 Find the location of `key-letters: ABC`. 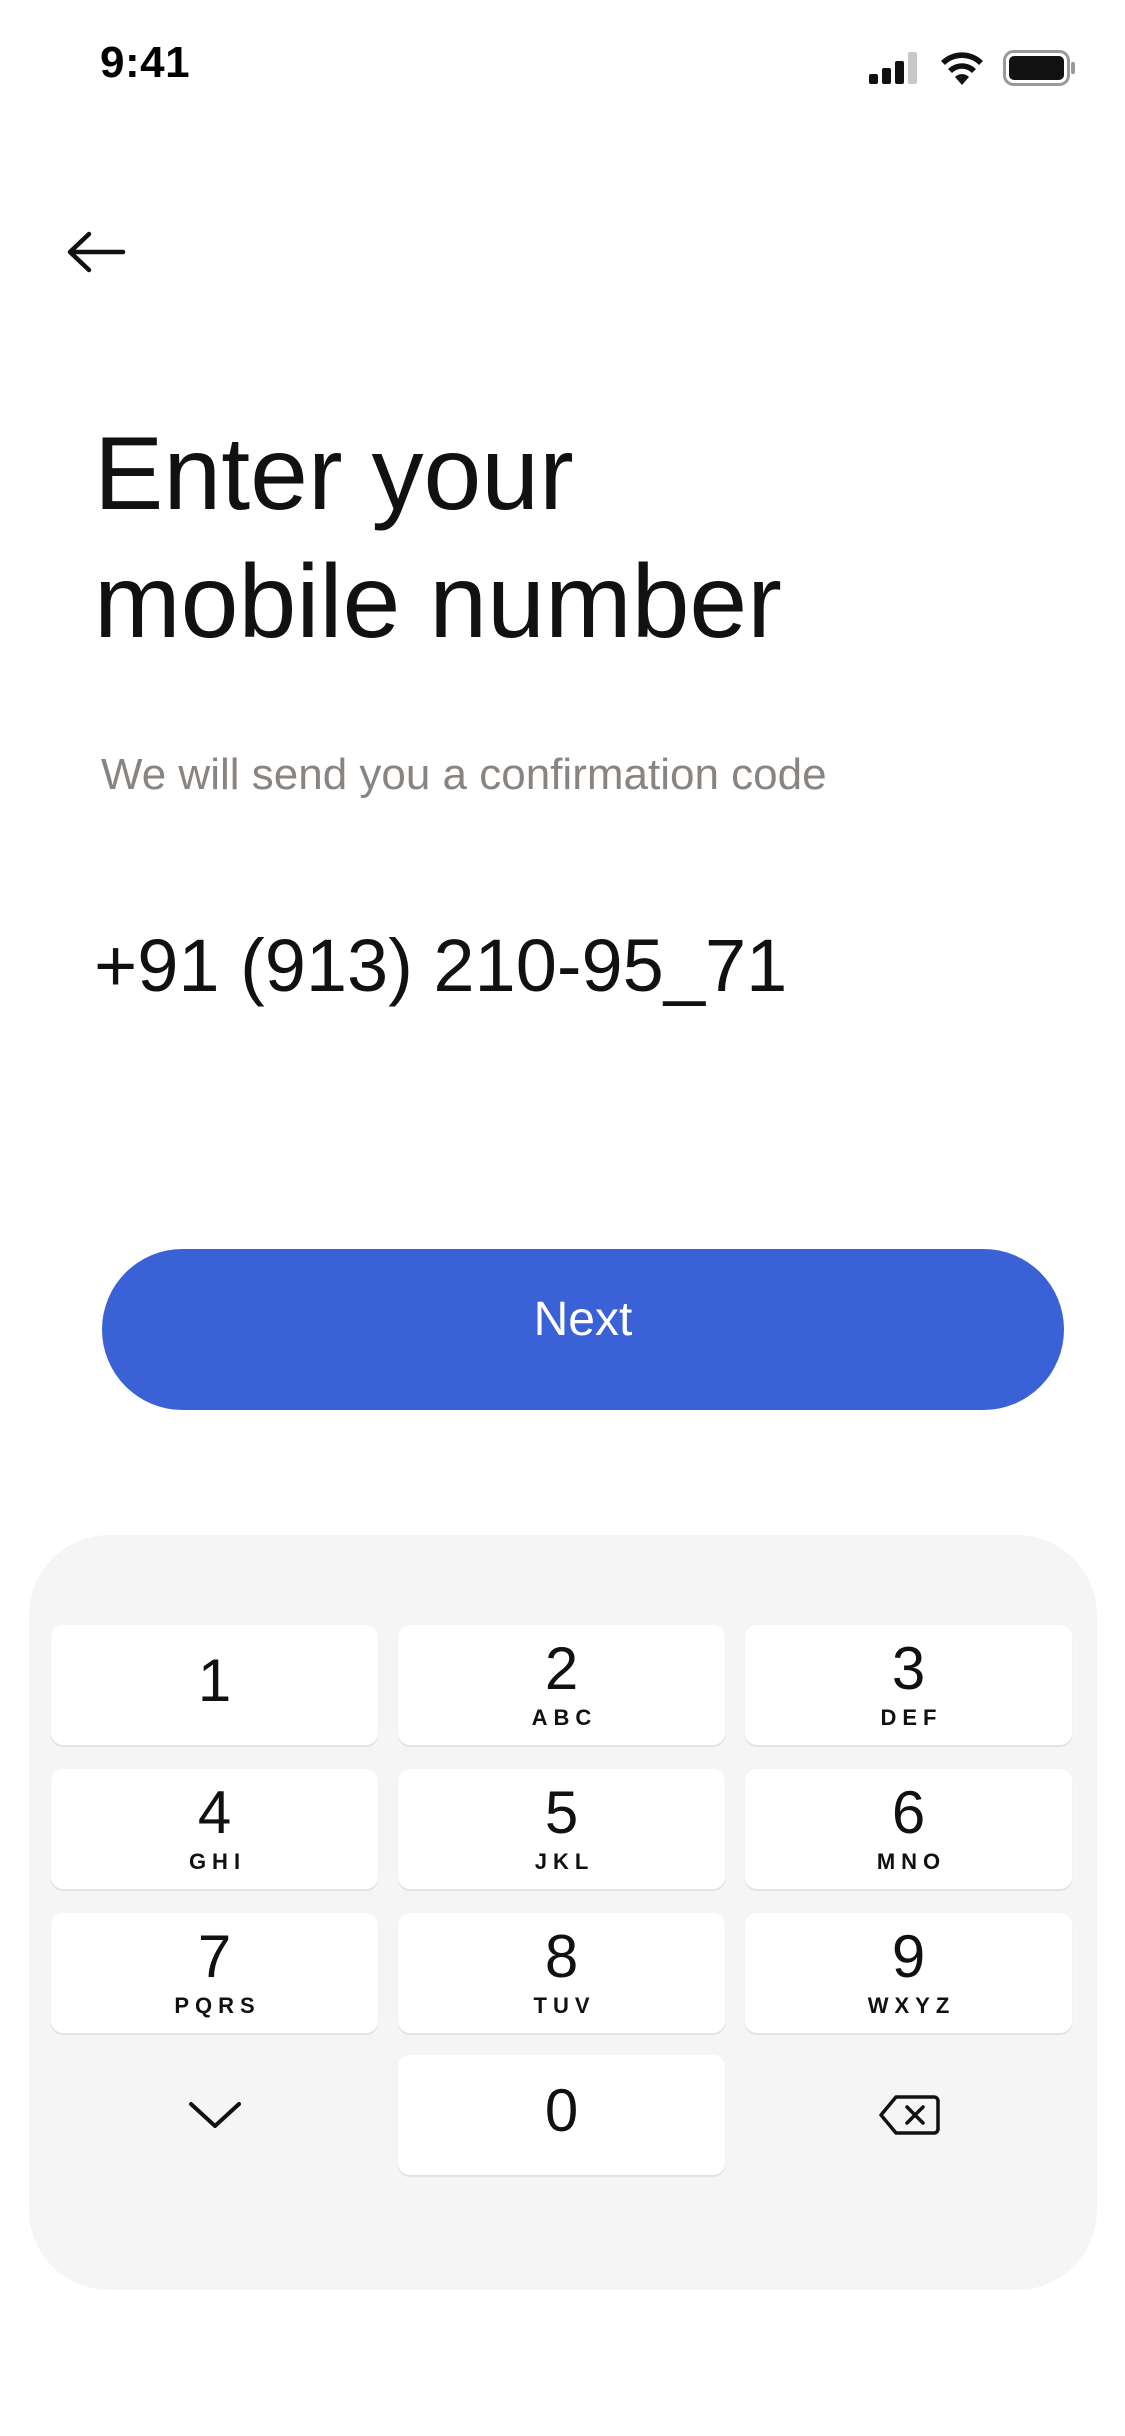

key-letters: ABC is located at coordinates (564, 1717).